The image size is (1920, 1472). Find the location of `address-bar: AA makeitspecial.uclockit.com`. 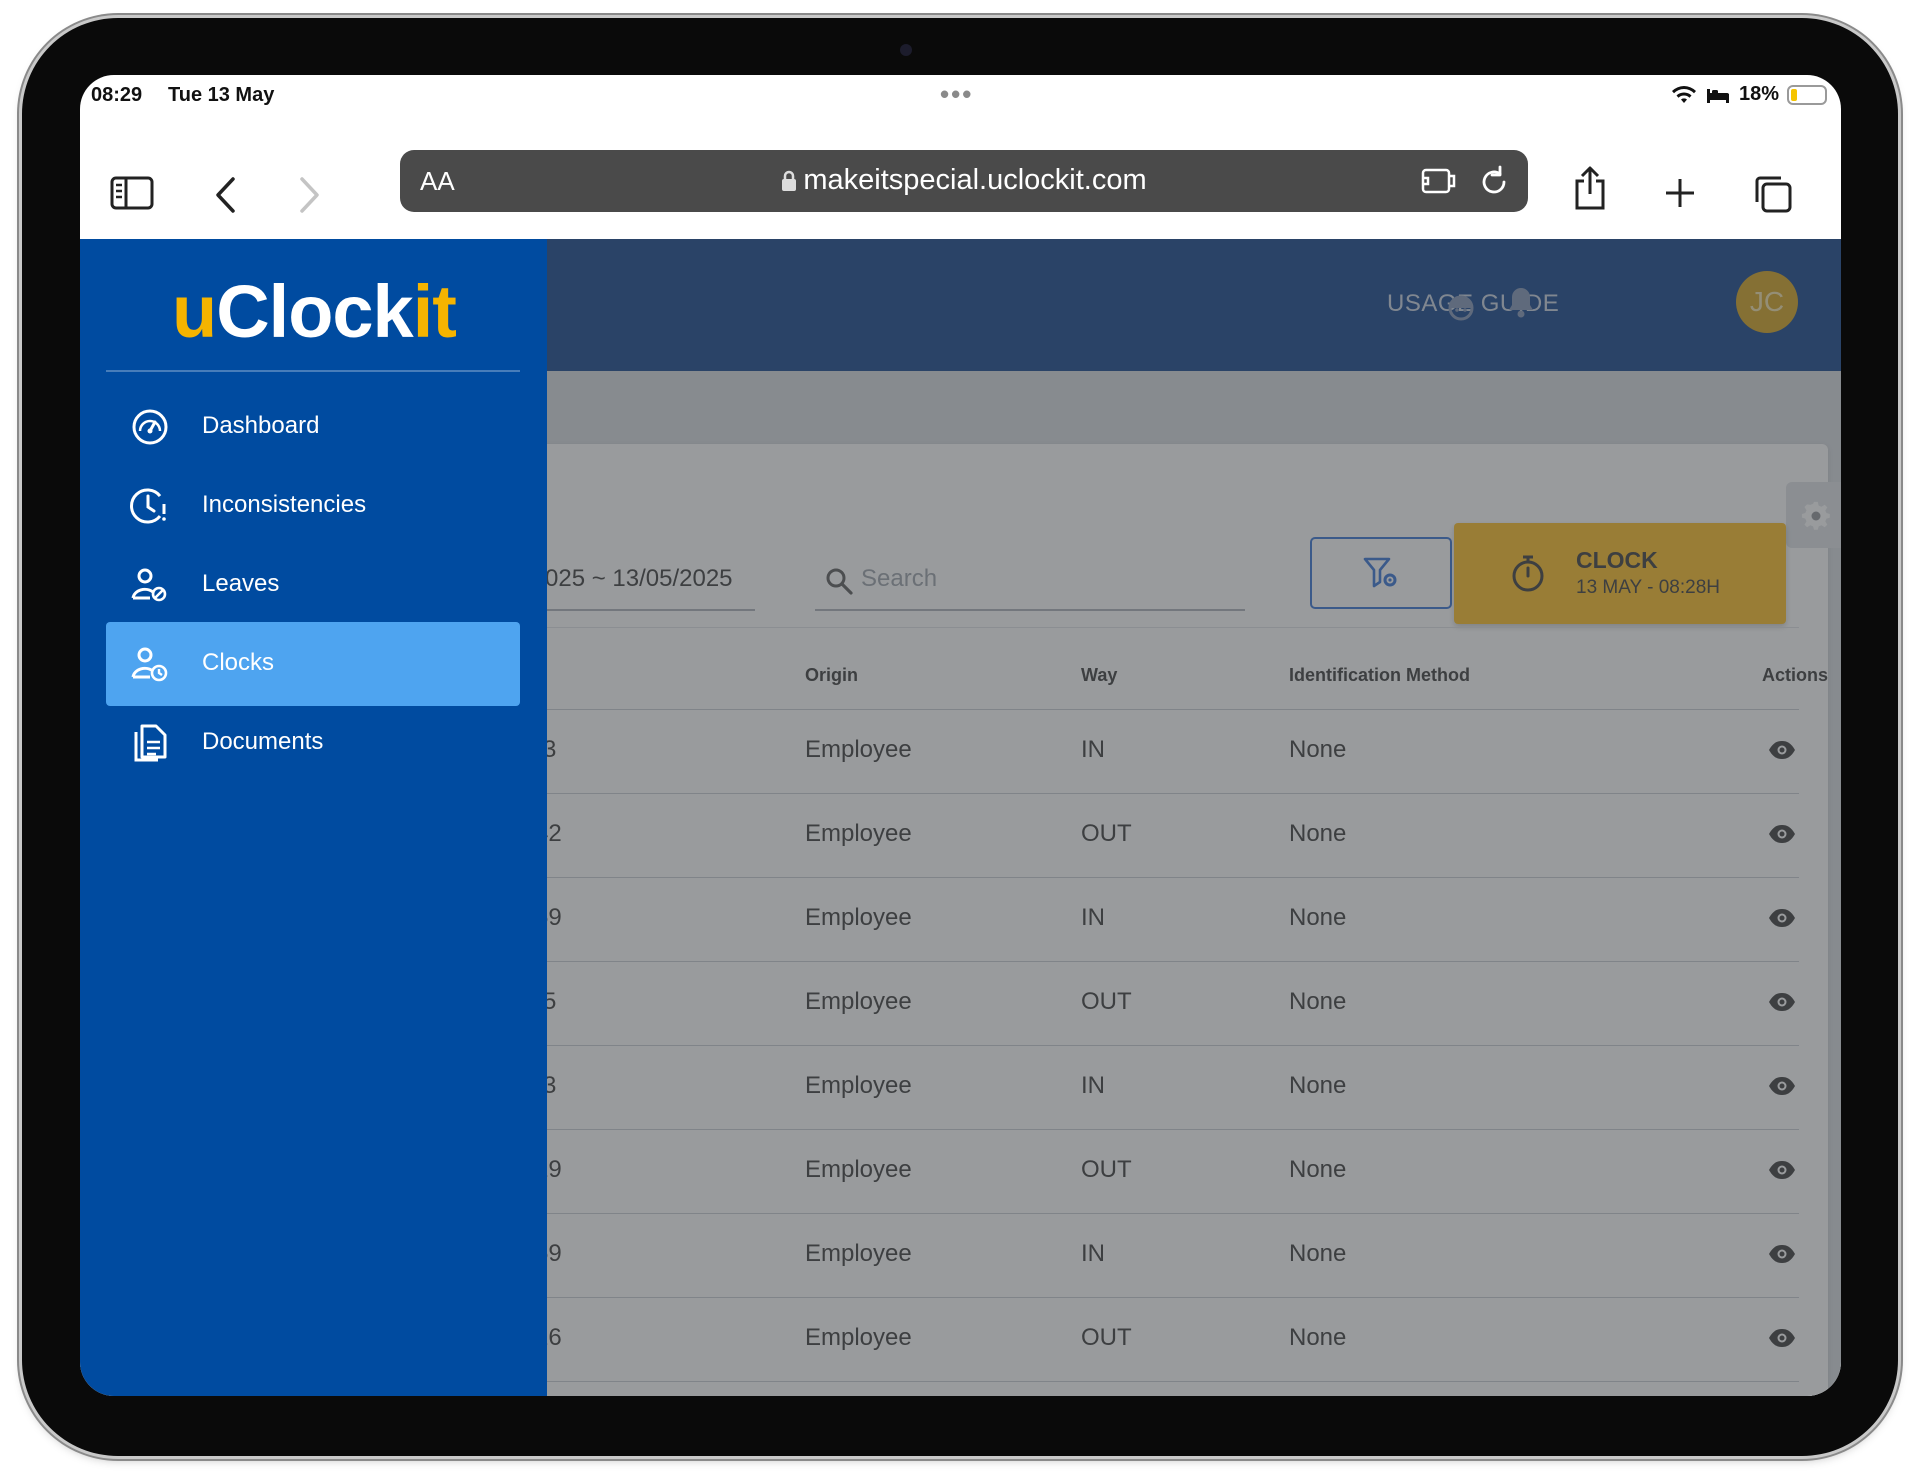

address-bar: AA makeitspecial.uclockit.com is located at coordinates (964, 181).